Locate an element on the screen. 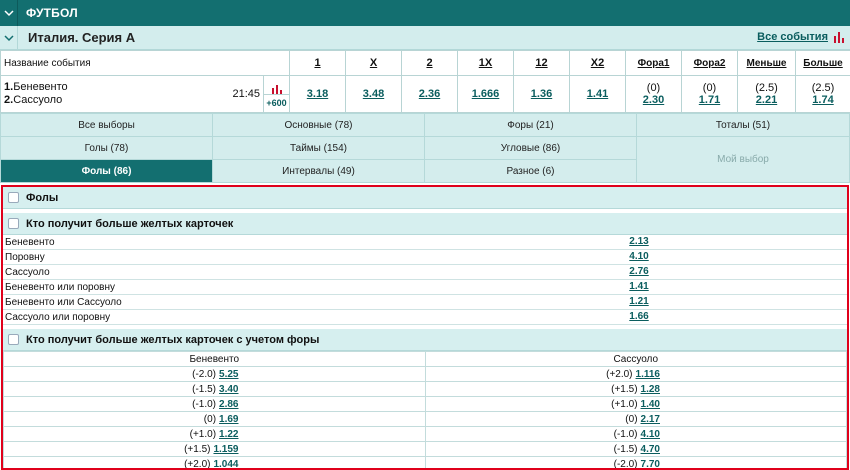 The image size is (850, 470). handicap-cell: (0) 2.17 is located at coordinates (635, 419).